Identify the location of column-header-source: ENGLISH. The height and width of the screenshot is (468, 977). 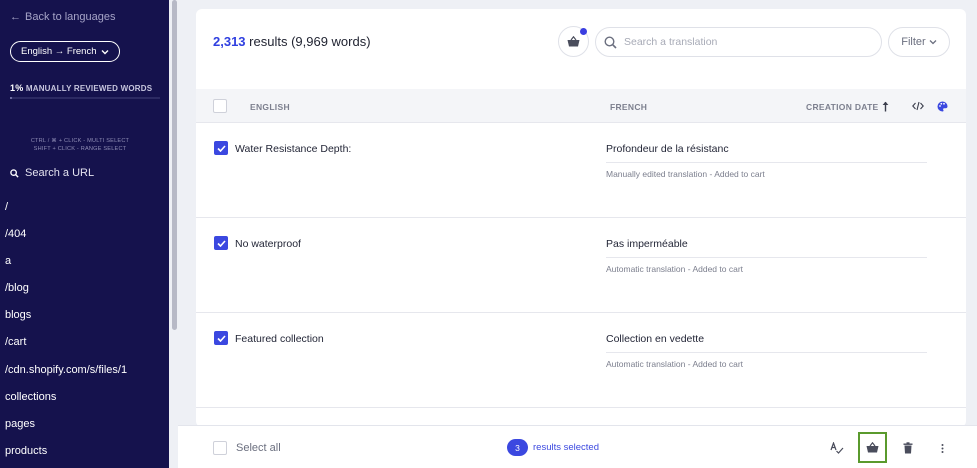
(270, 107).